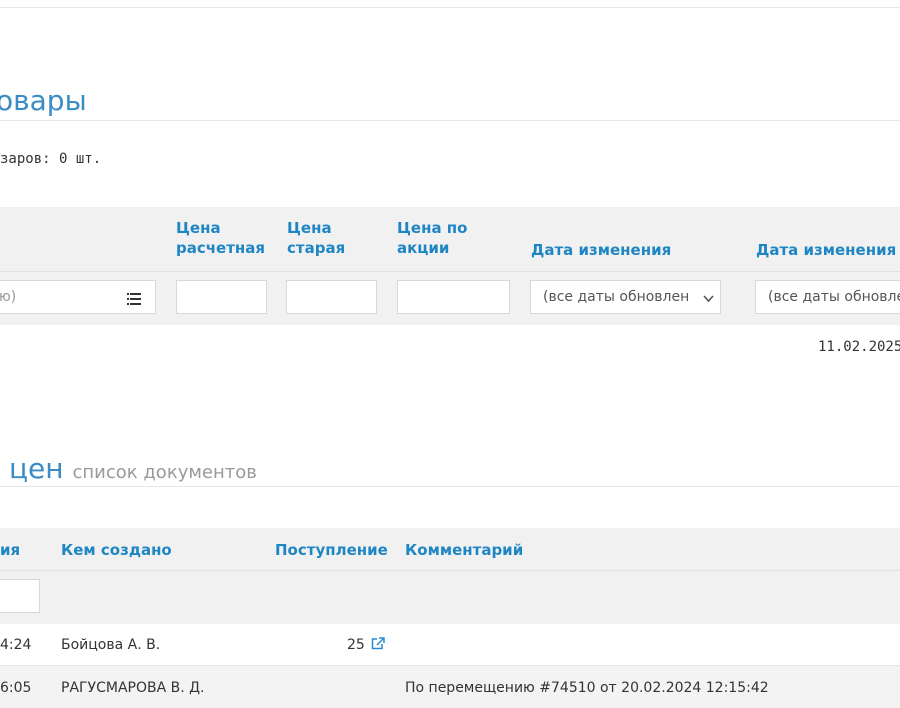 Image resolution: width=900 pixels, height=708 pixels. What do you see at coordinates (450, 597) in the screenshot?
I see `docs-filter-row` at bounding box center [450, 597].